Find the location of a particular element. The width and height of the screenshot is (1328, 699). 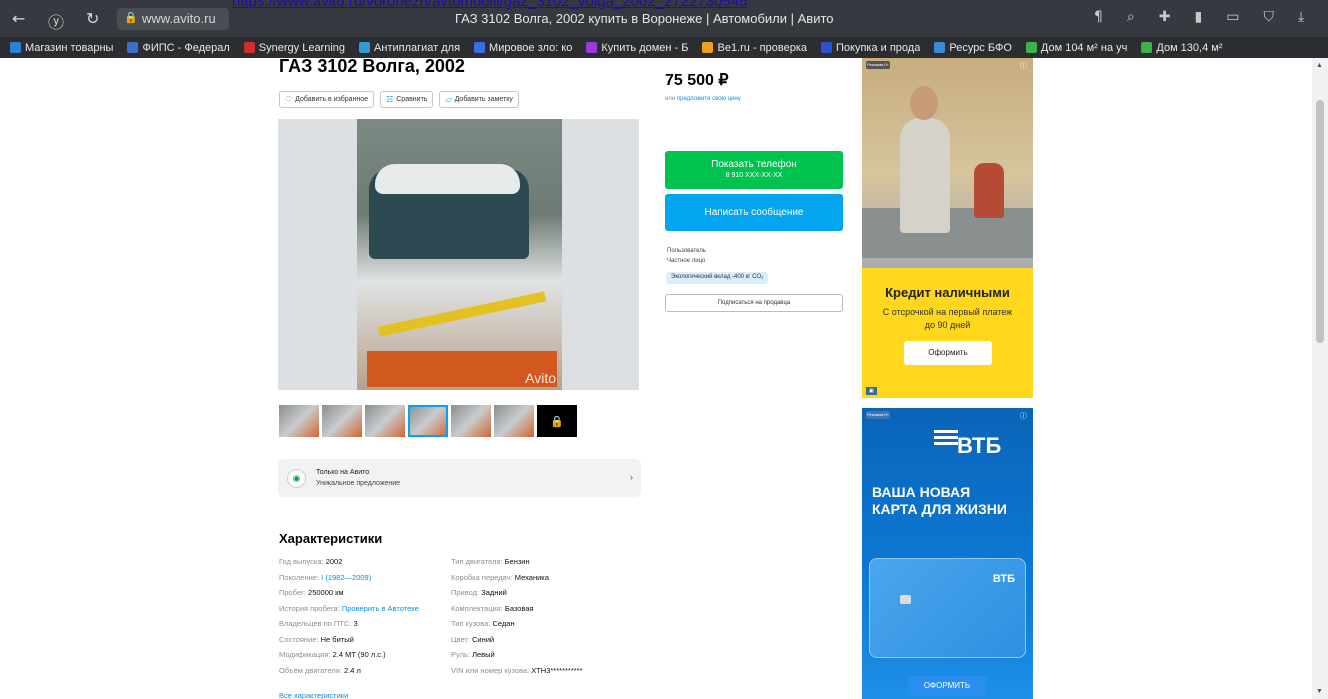

bookmark-item: Дом 104 м² на уч is located at coordinates (1076, 48).